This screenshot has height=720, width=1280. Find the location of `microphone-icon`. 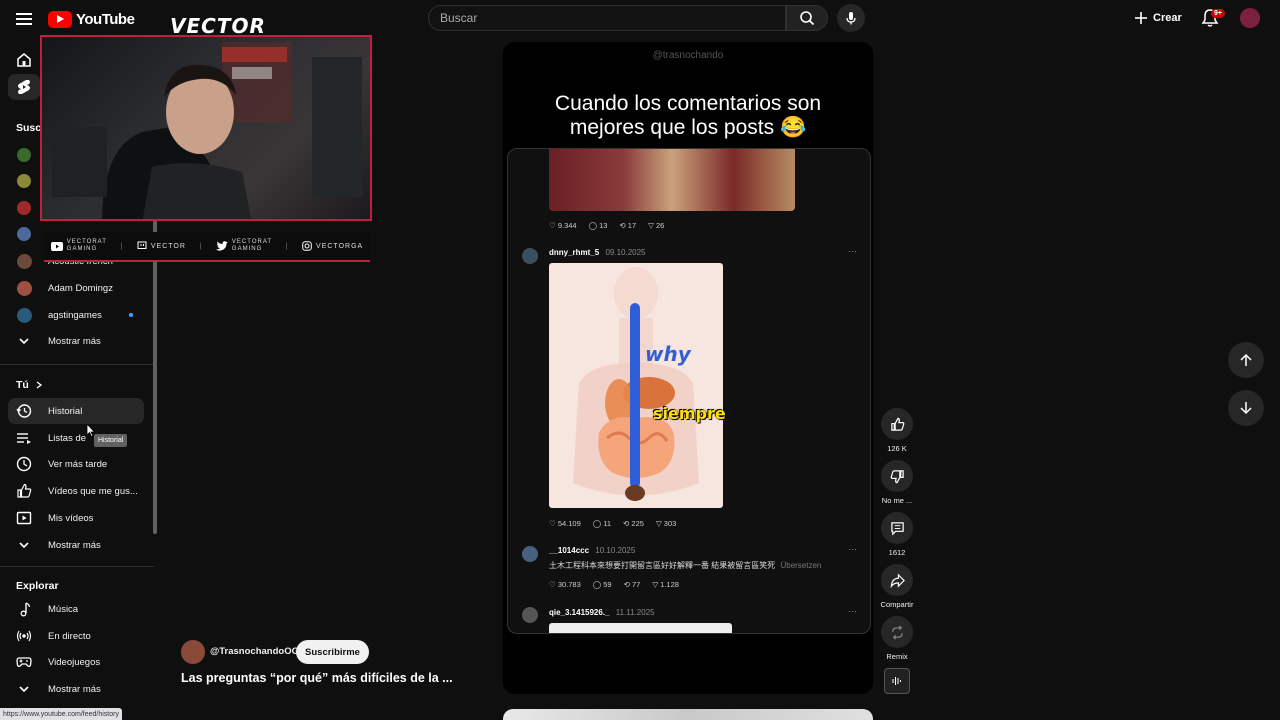

microphone-icon is located at coordinates (851, 18).